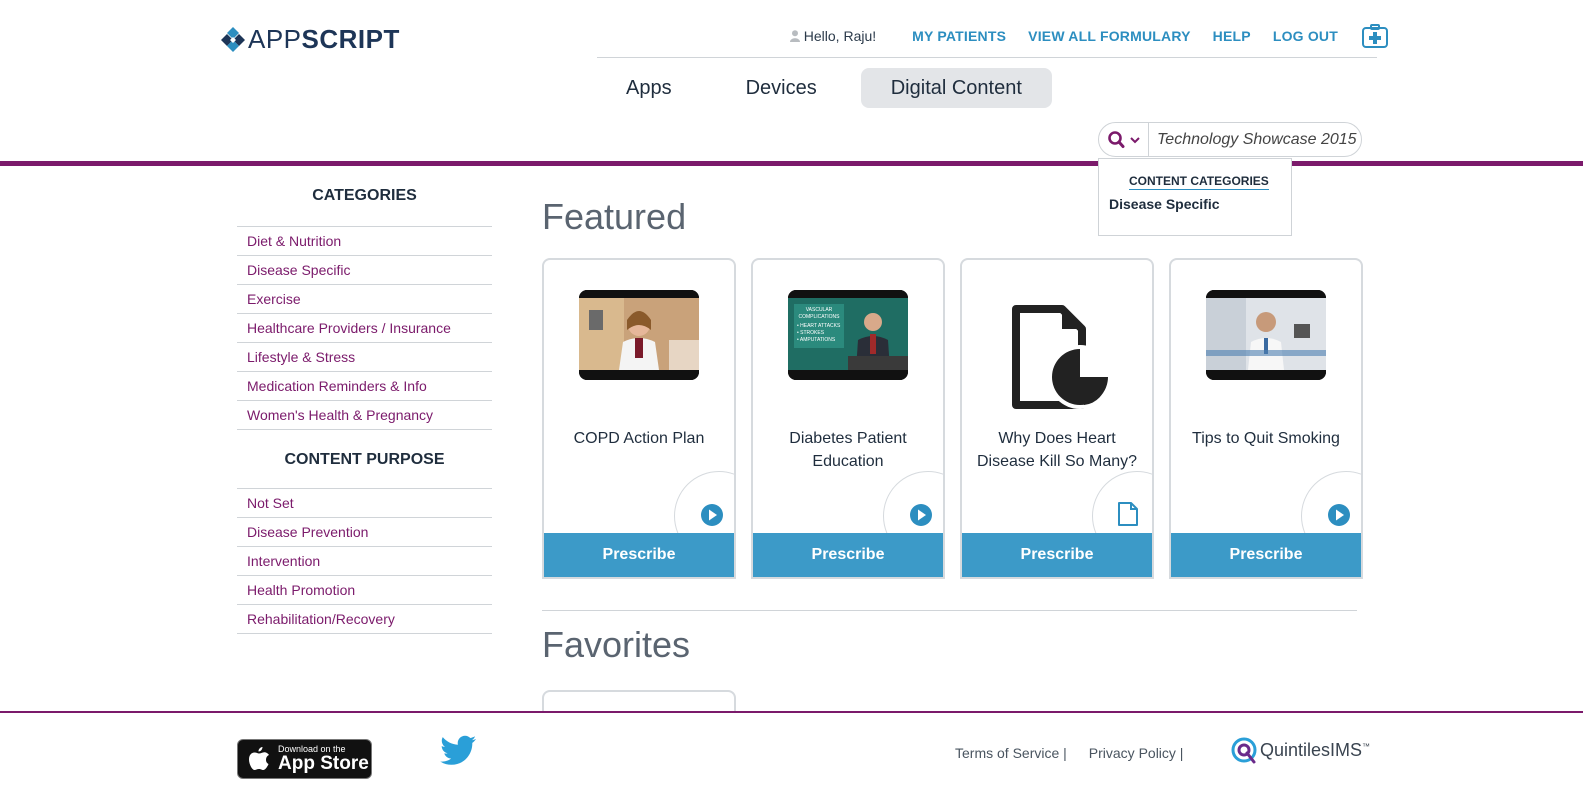  Describe the element at coordinates (1266, 418) in the screenshot. I see `content-card: Tips to Quit Smoking Prescribe` at that location.